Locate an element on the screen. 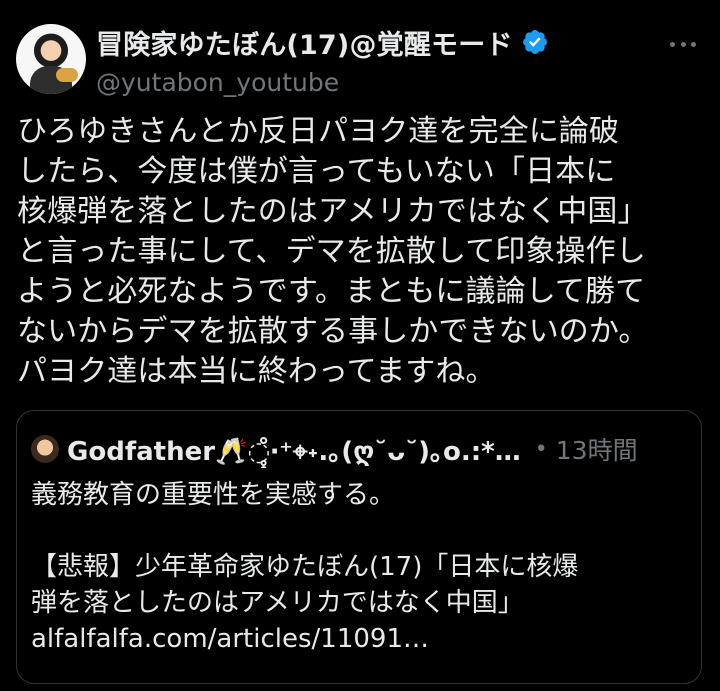 This screenshot has width=720, height=691. author-handle: @yutabon_youtube is located at coordinates (217, 82).